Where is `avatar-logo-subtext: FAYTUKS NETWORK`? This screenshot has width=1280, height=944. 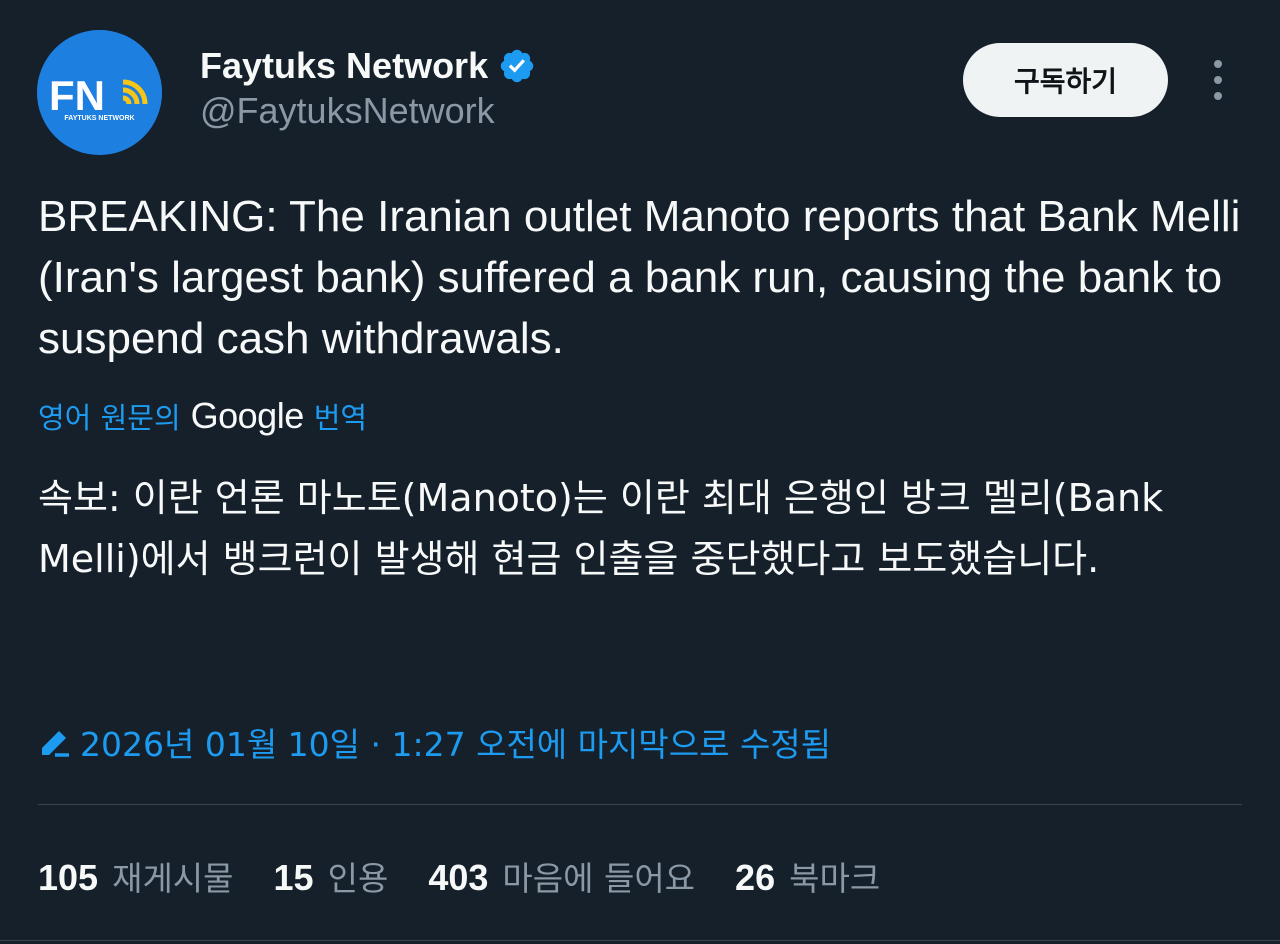 avatar-logo-subtext: FAYTUKS NETWORK is located at coordinates (99, 118).